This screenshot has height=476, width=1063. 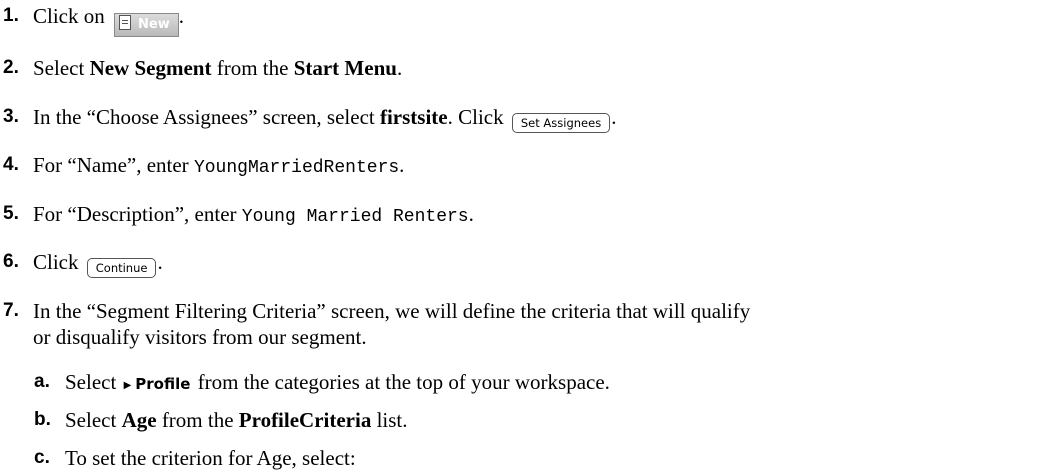 What do you see at coordinates (11, 116) in the screenshot?
I see `step-number: 3.` at bounding box center [11, 116].